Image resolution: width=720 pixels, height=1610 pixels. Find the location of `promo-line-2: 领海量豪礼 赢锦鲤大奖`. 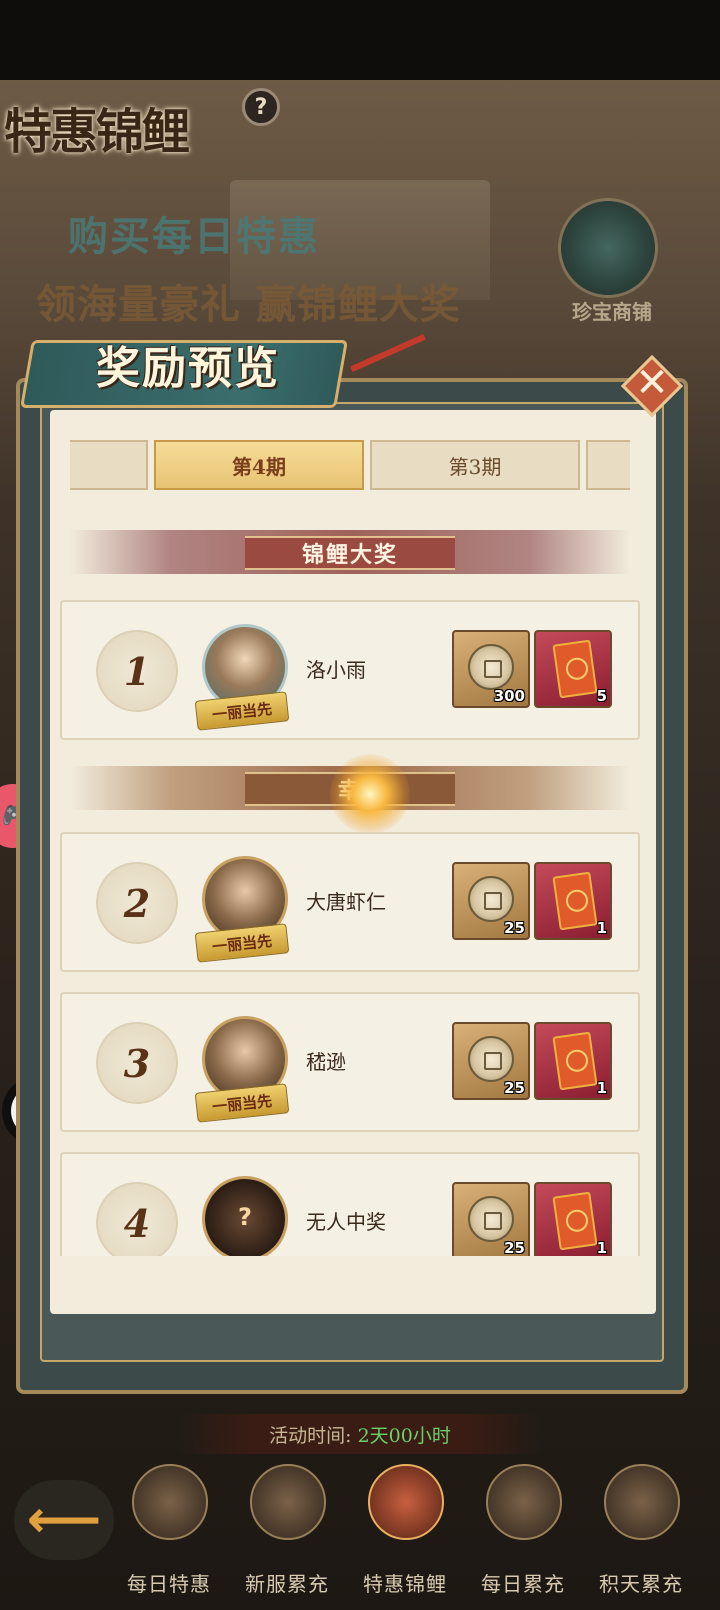

promo-line-2: 领海量豪礼 赢锦鲤大奖 is located at coordinates (248, 304).